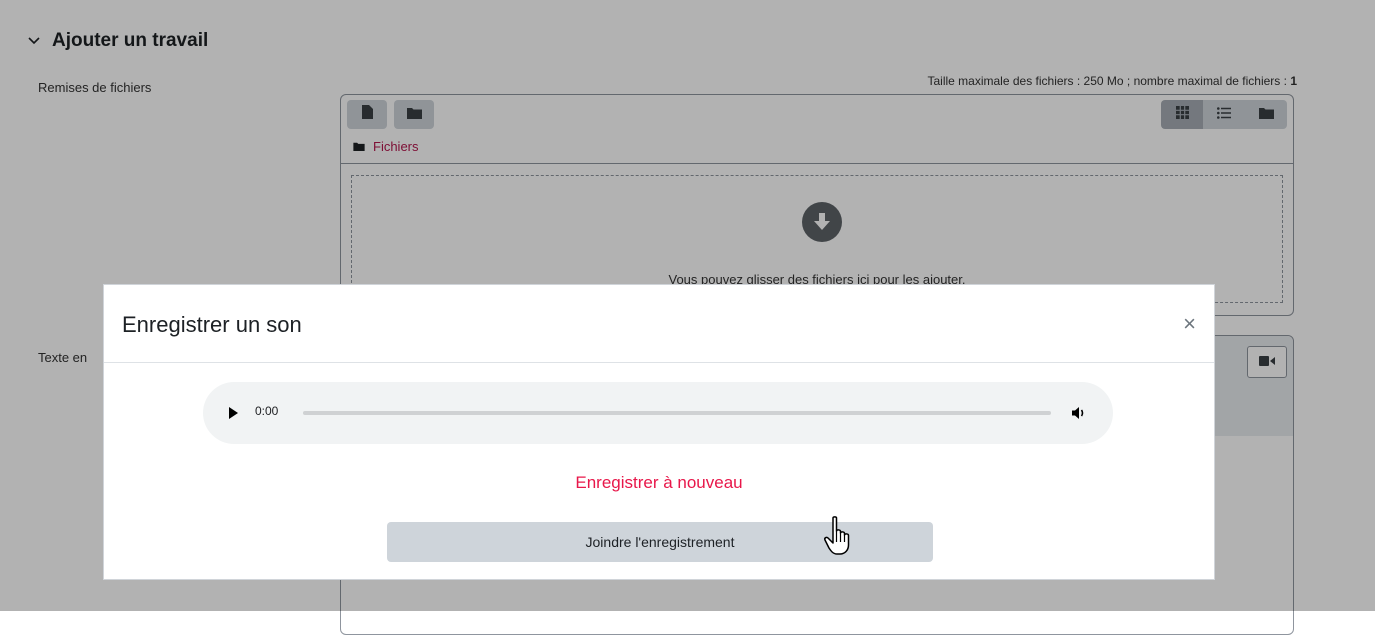 This screenshot has height=635, width=1375. I want to click on audio-player: 0:00, so click(658, 413).